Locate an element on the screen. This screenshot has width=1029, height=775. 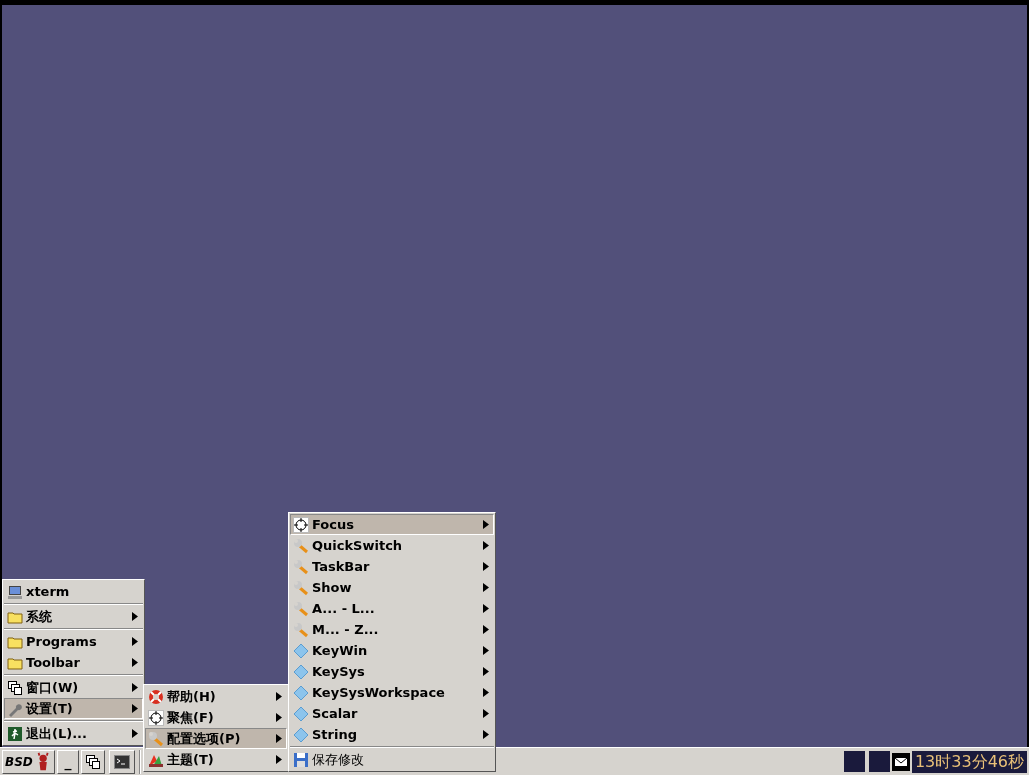
menu-item: Toolbar is located at coordinates (73, 662).